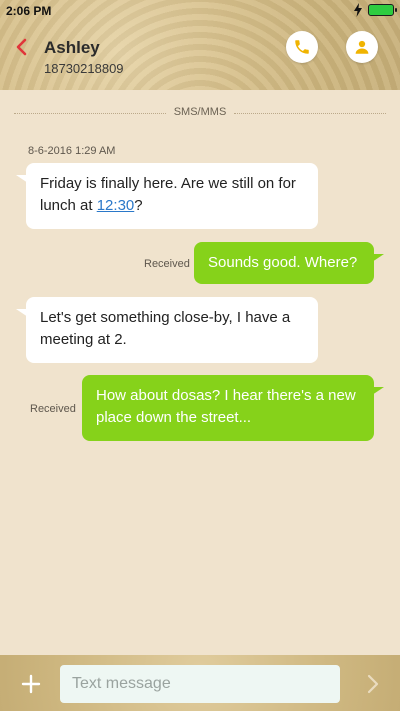 The image size is (400, 711). What do you see at coordinates (358, 10) in the screenshot?
I see `charging-icon` at bounding box center [358, 10].